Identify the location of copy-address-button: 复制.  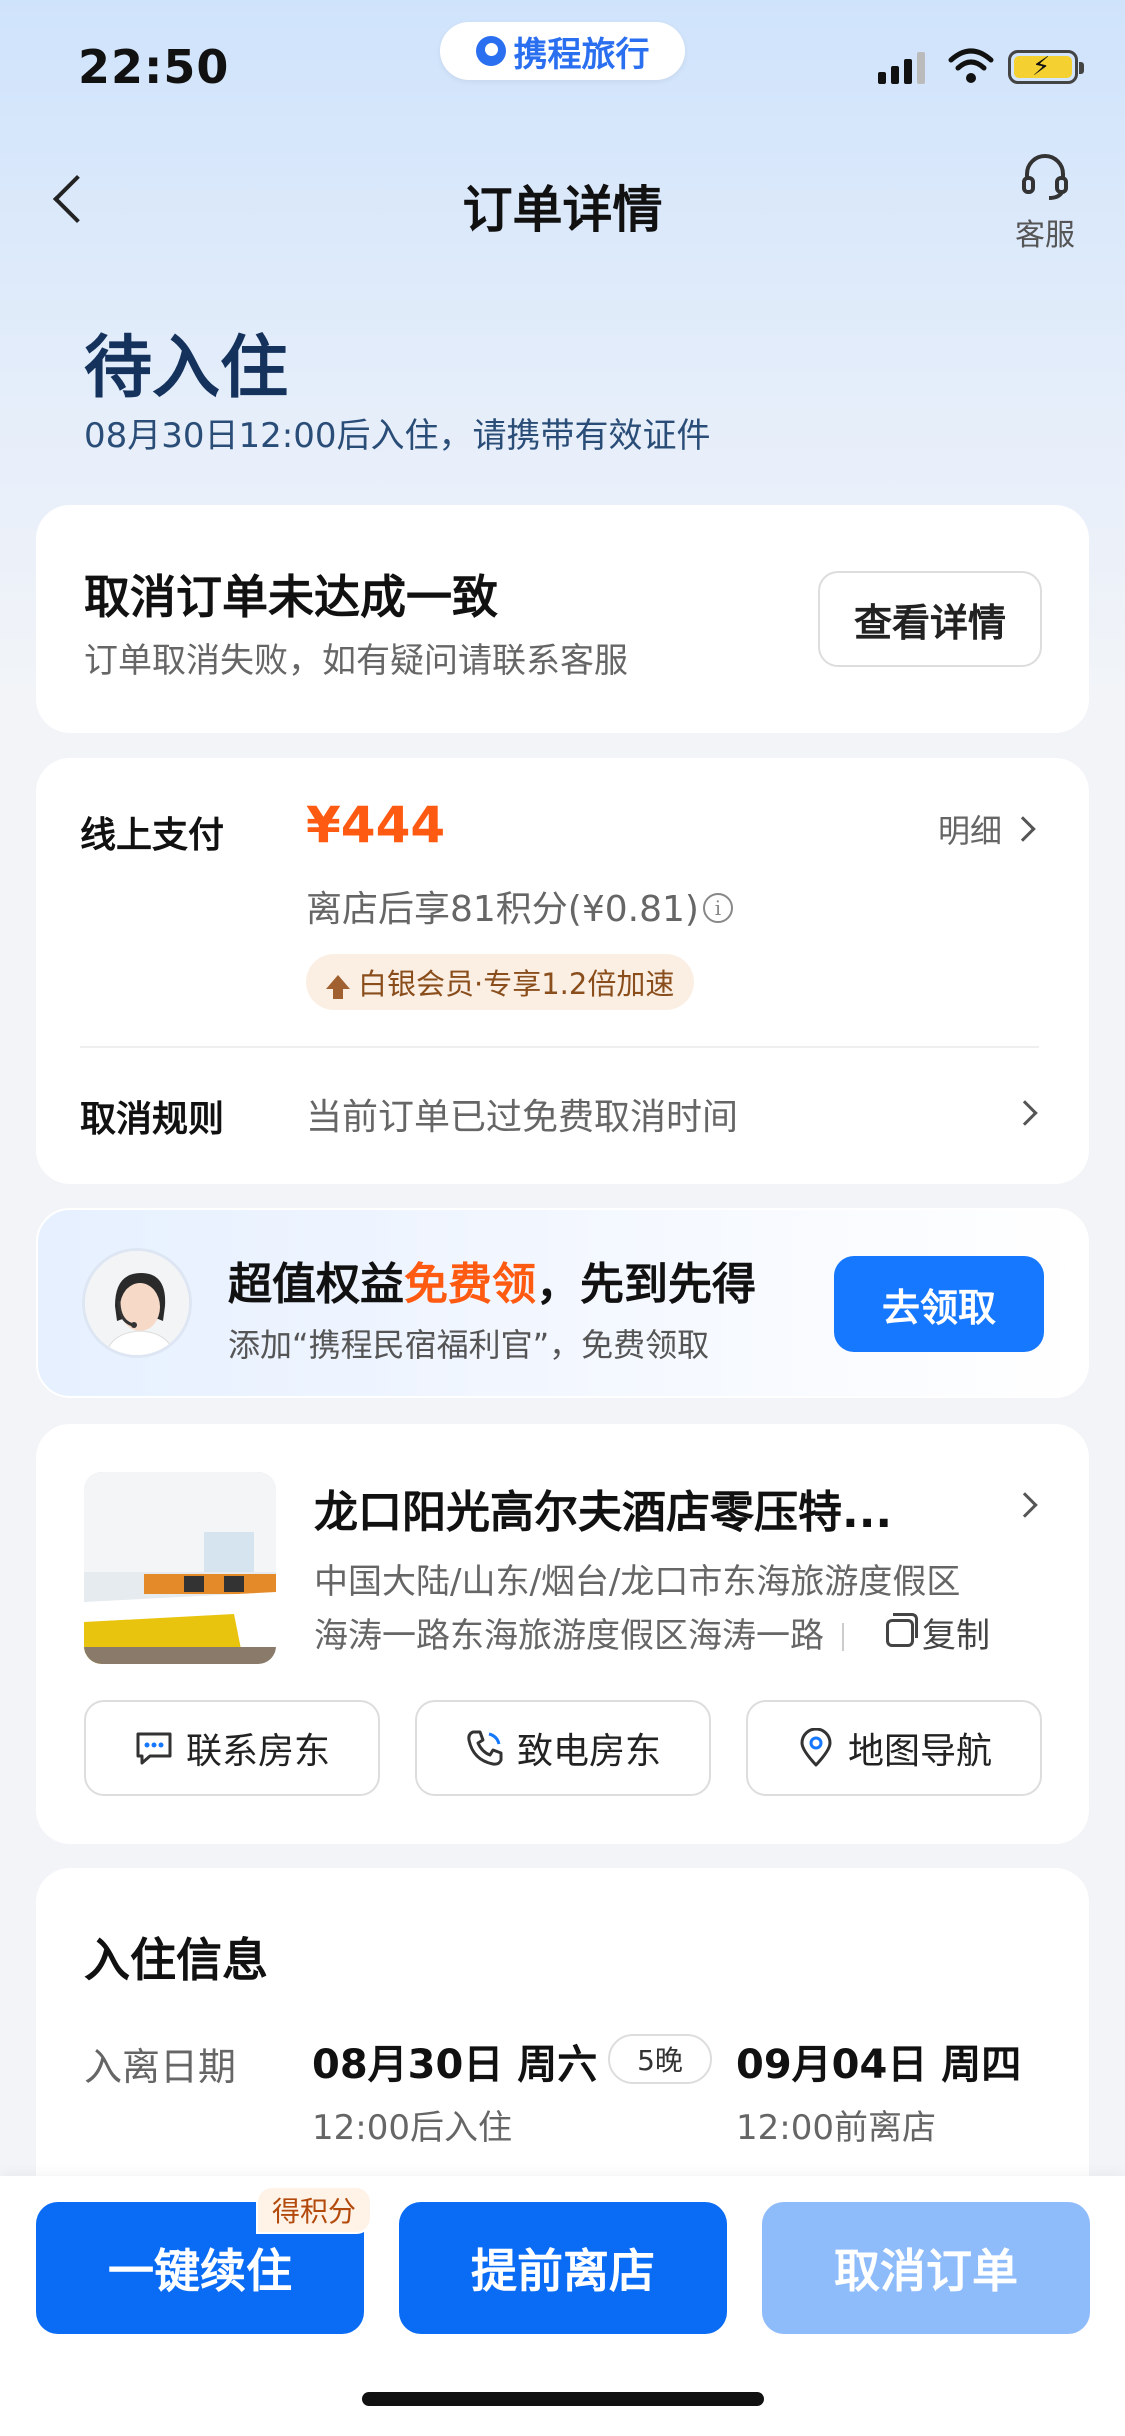
(938, 1632).